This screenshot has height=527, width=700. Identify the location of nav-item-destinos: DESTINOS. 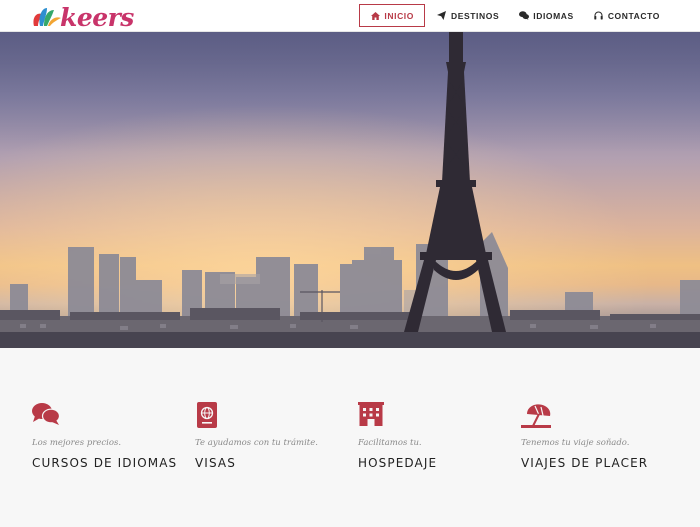
(468, 15).